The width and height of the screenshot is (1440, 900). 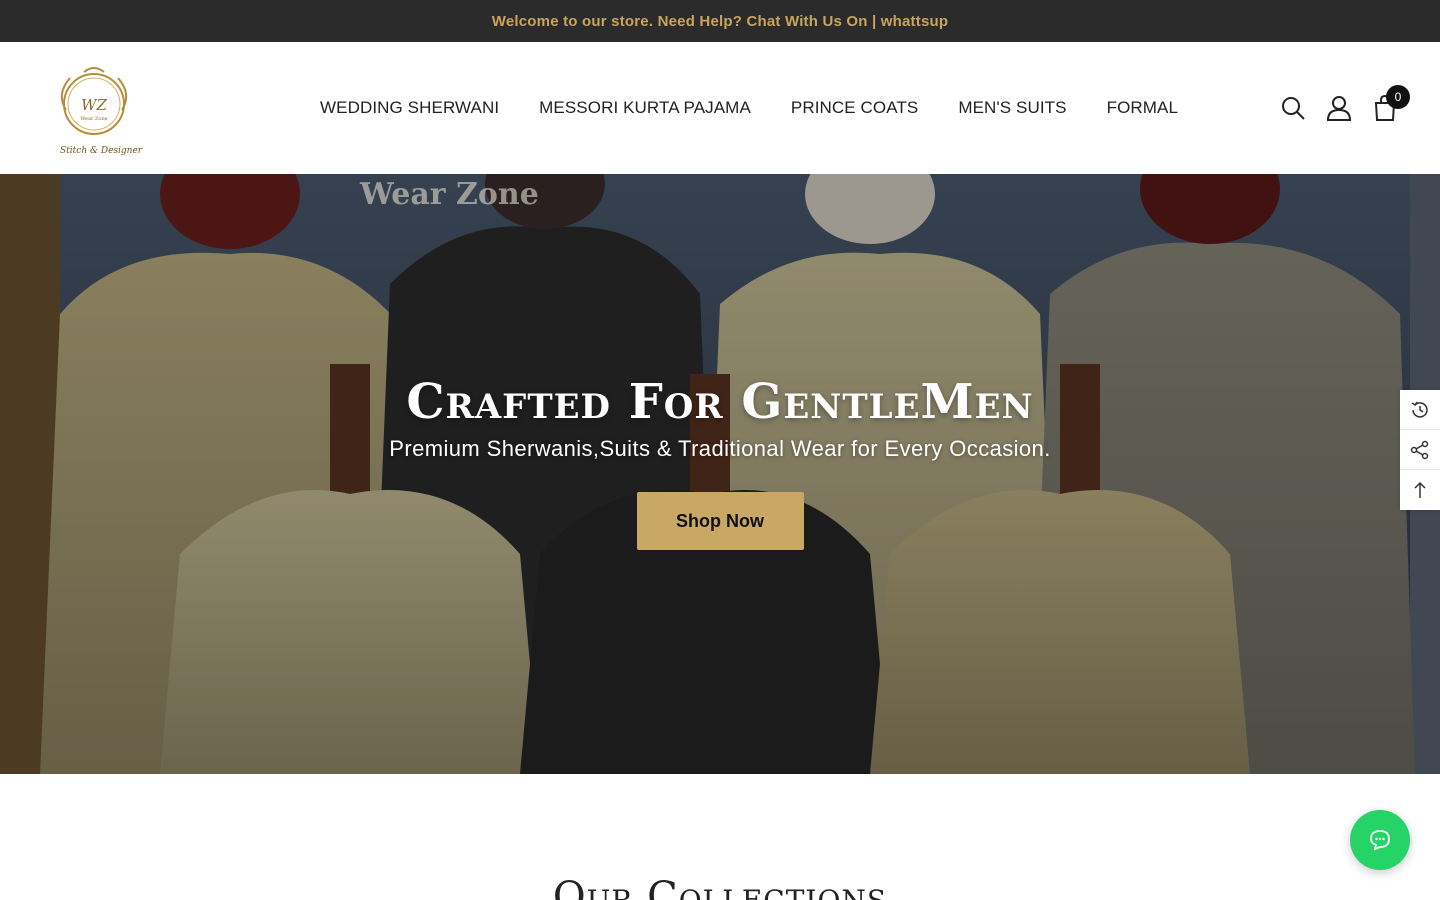 I want to click on nav-item-messori-kurta-pajama: MESSORI KURTA PAJAMA, so click(x=645, y=108).